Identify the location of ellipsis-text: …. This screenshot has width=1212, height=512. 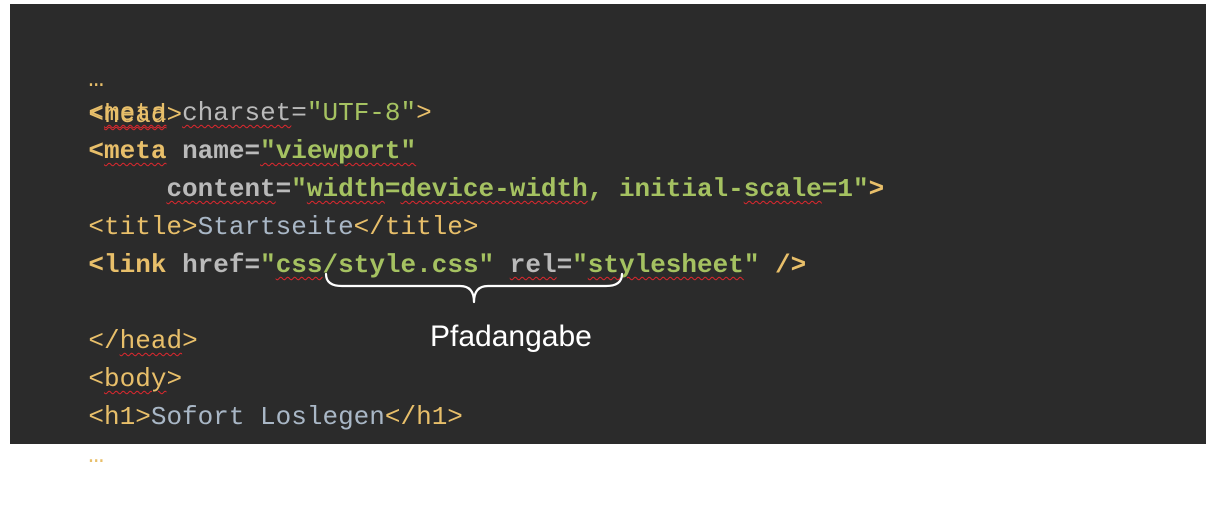
(96, 455).